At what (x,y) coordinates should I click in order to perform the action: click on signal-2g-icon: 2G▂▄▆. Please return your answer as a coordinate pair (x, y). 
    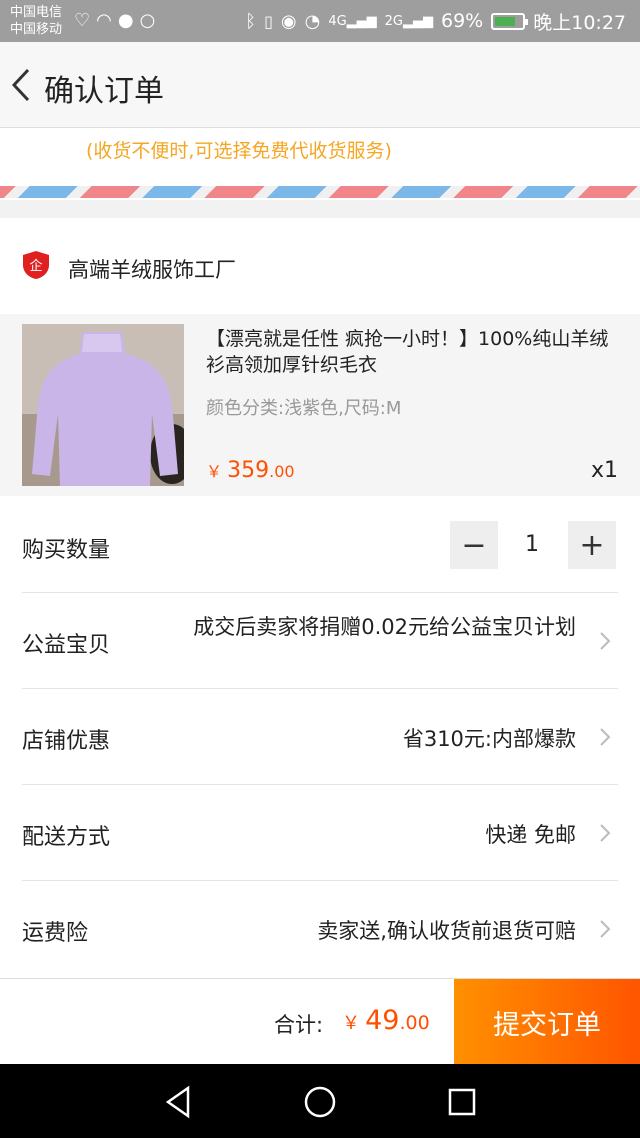
    Looking at the image, I should click on (408, 21).